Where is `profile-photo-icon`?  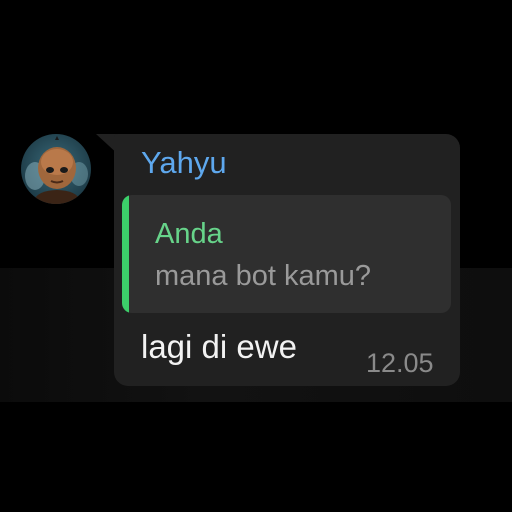
profile-photo-icon is located at coordinates (56, 170).